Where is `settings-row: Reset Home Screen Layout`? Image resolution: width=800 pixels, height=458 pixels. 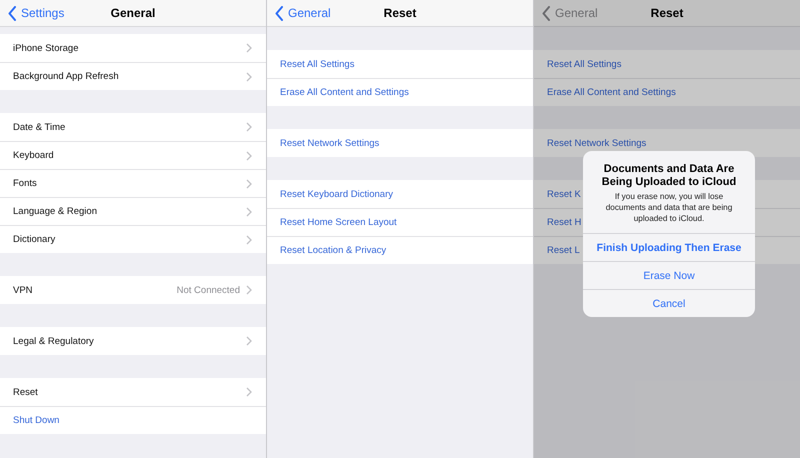 settings-row: Reset Home Screen Layout is located at coordinates (400, 222).